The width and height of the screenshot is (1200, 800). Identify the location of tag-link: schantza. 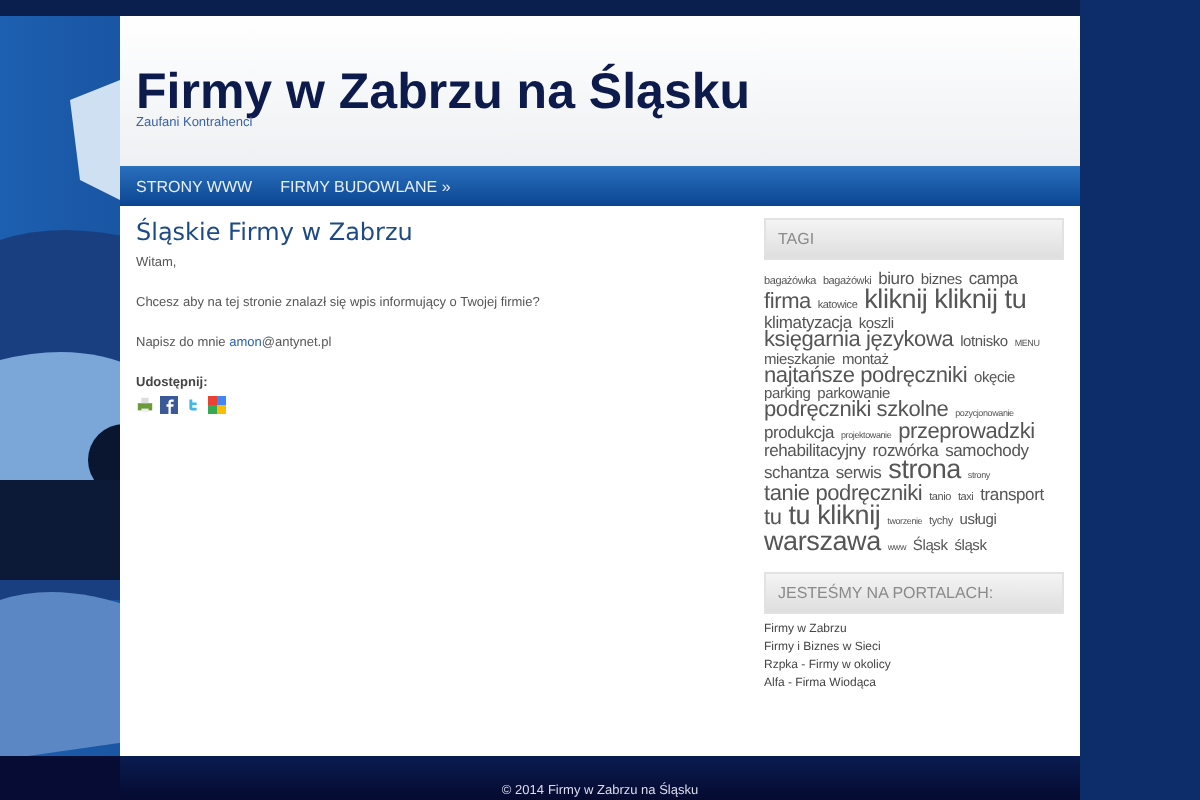
(796, 472).